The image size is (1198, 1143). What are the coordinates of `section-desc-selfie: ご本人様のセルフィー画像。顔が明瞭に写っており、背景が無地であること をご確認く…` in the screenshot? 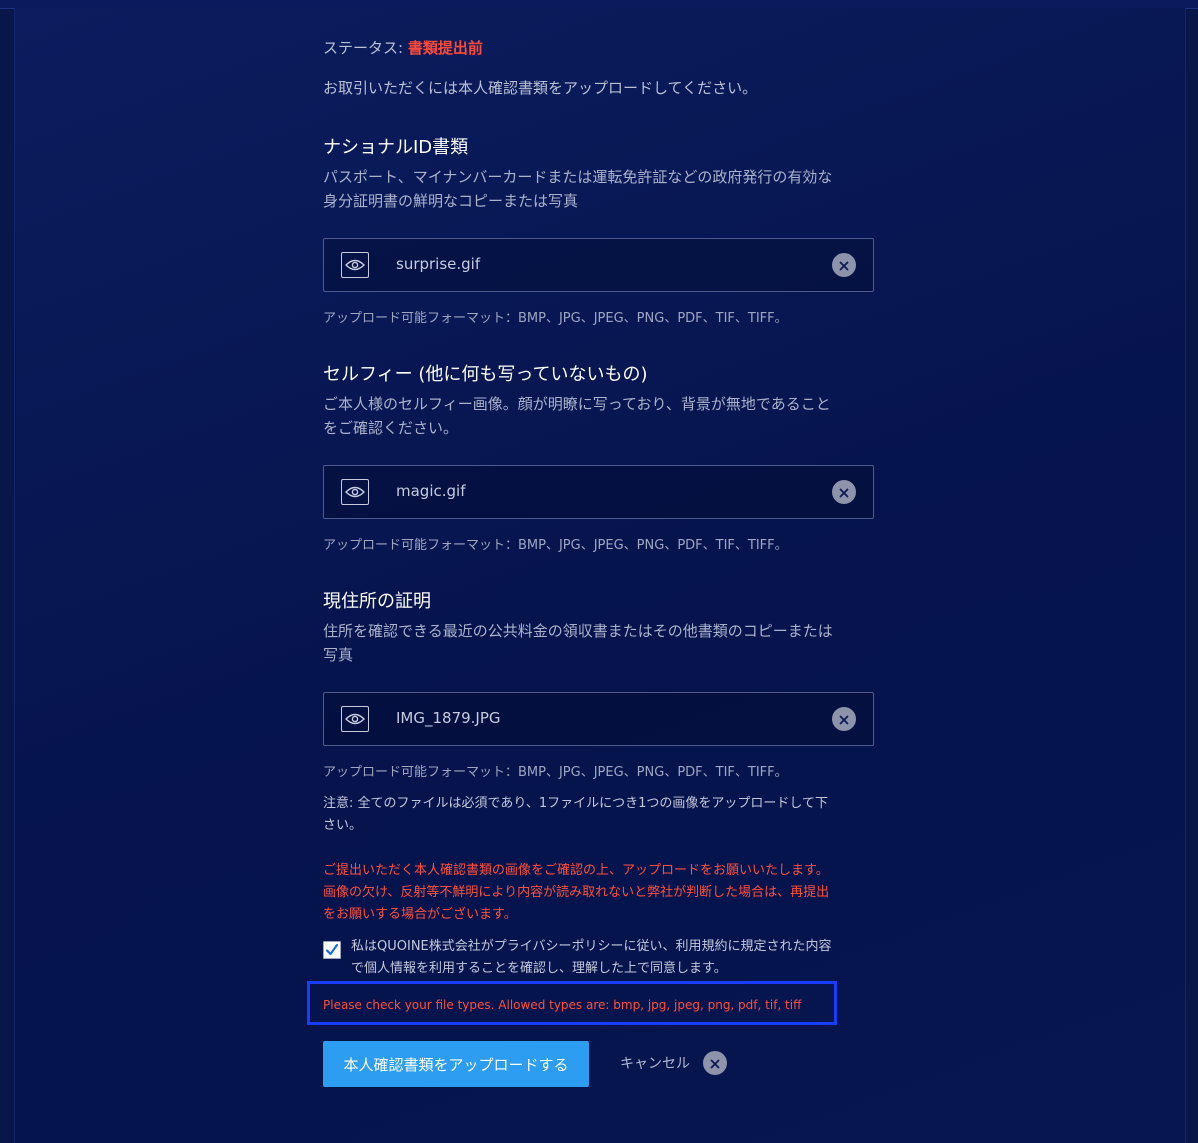 It's located at (603, 416).